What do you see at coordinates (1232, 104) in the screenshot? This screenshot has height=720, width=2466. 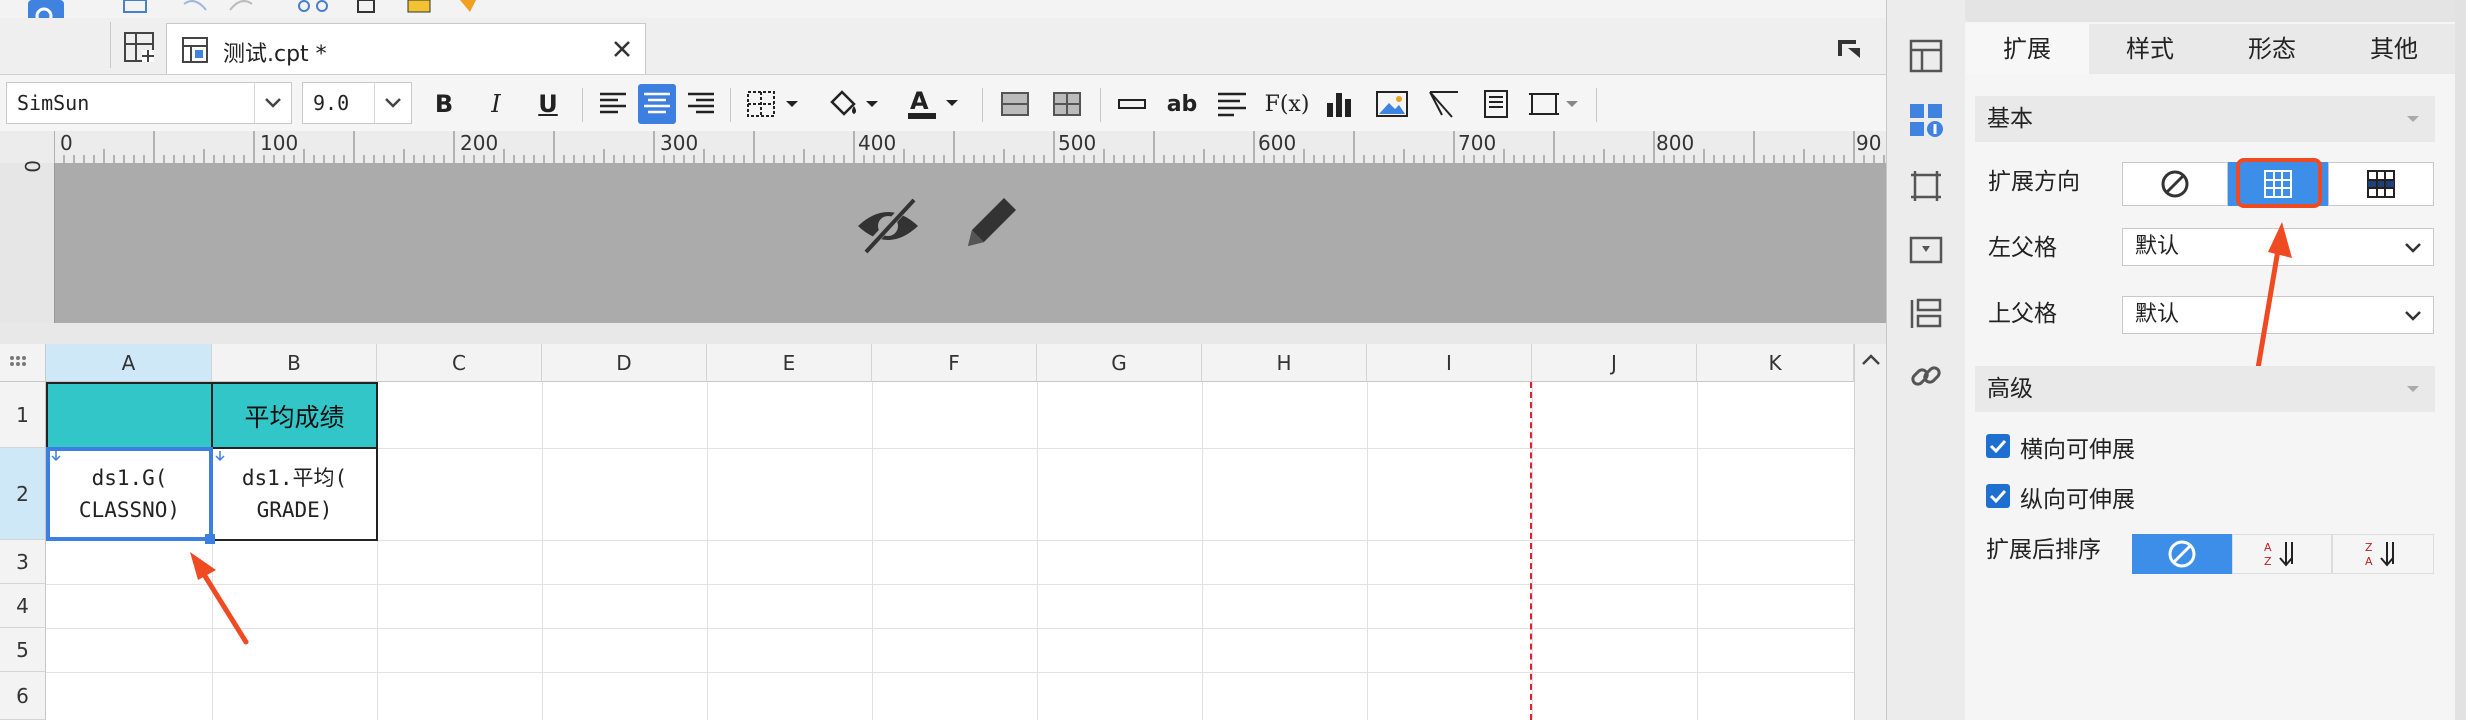 I see `insert-rich-text-button` at bounding box center [1232, 104].